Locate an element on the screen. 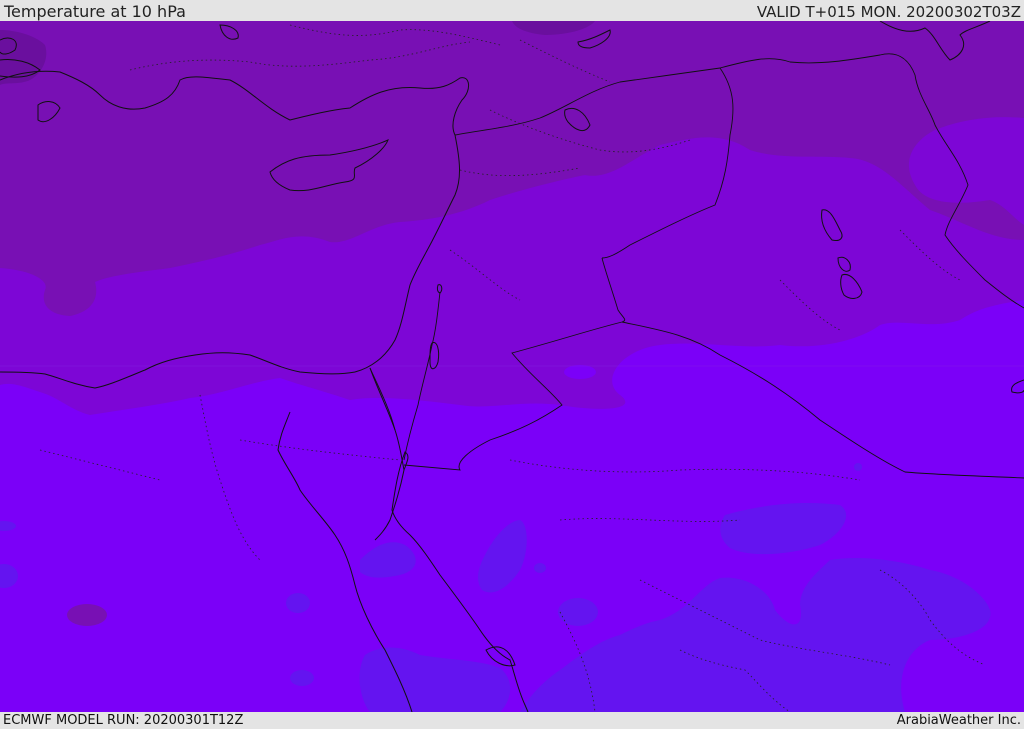  temp-patch-mid-jordan is located at coordinates (580, 372).